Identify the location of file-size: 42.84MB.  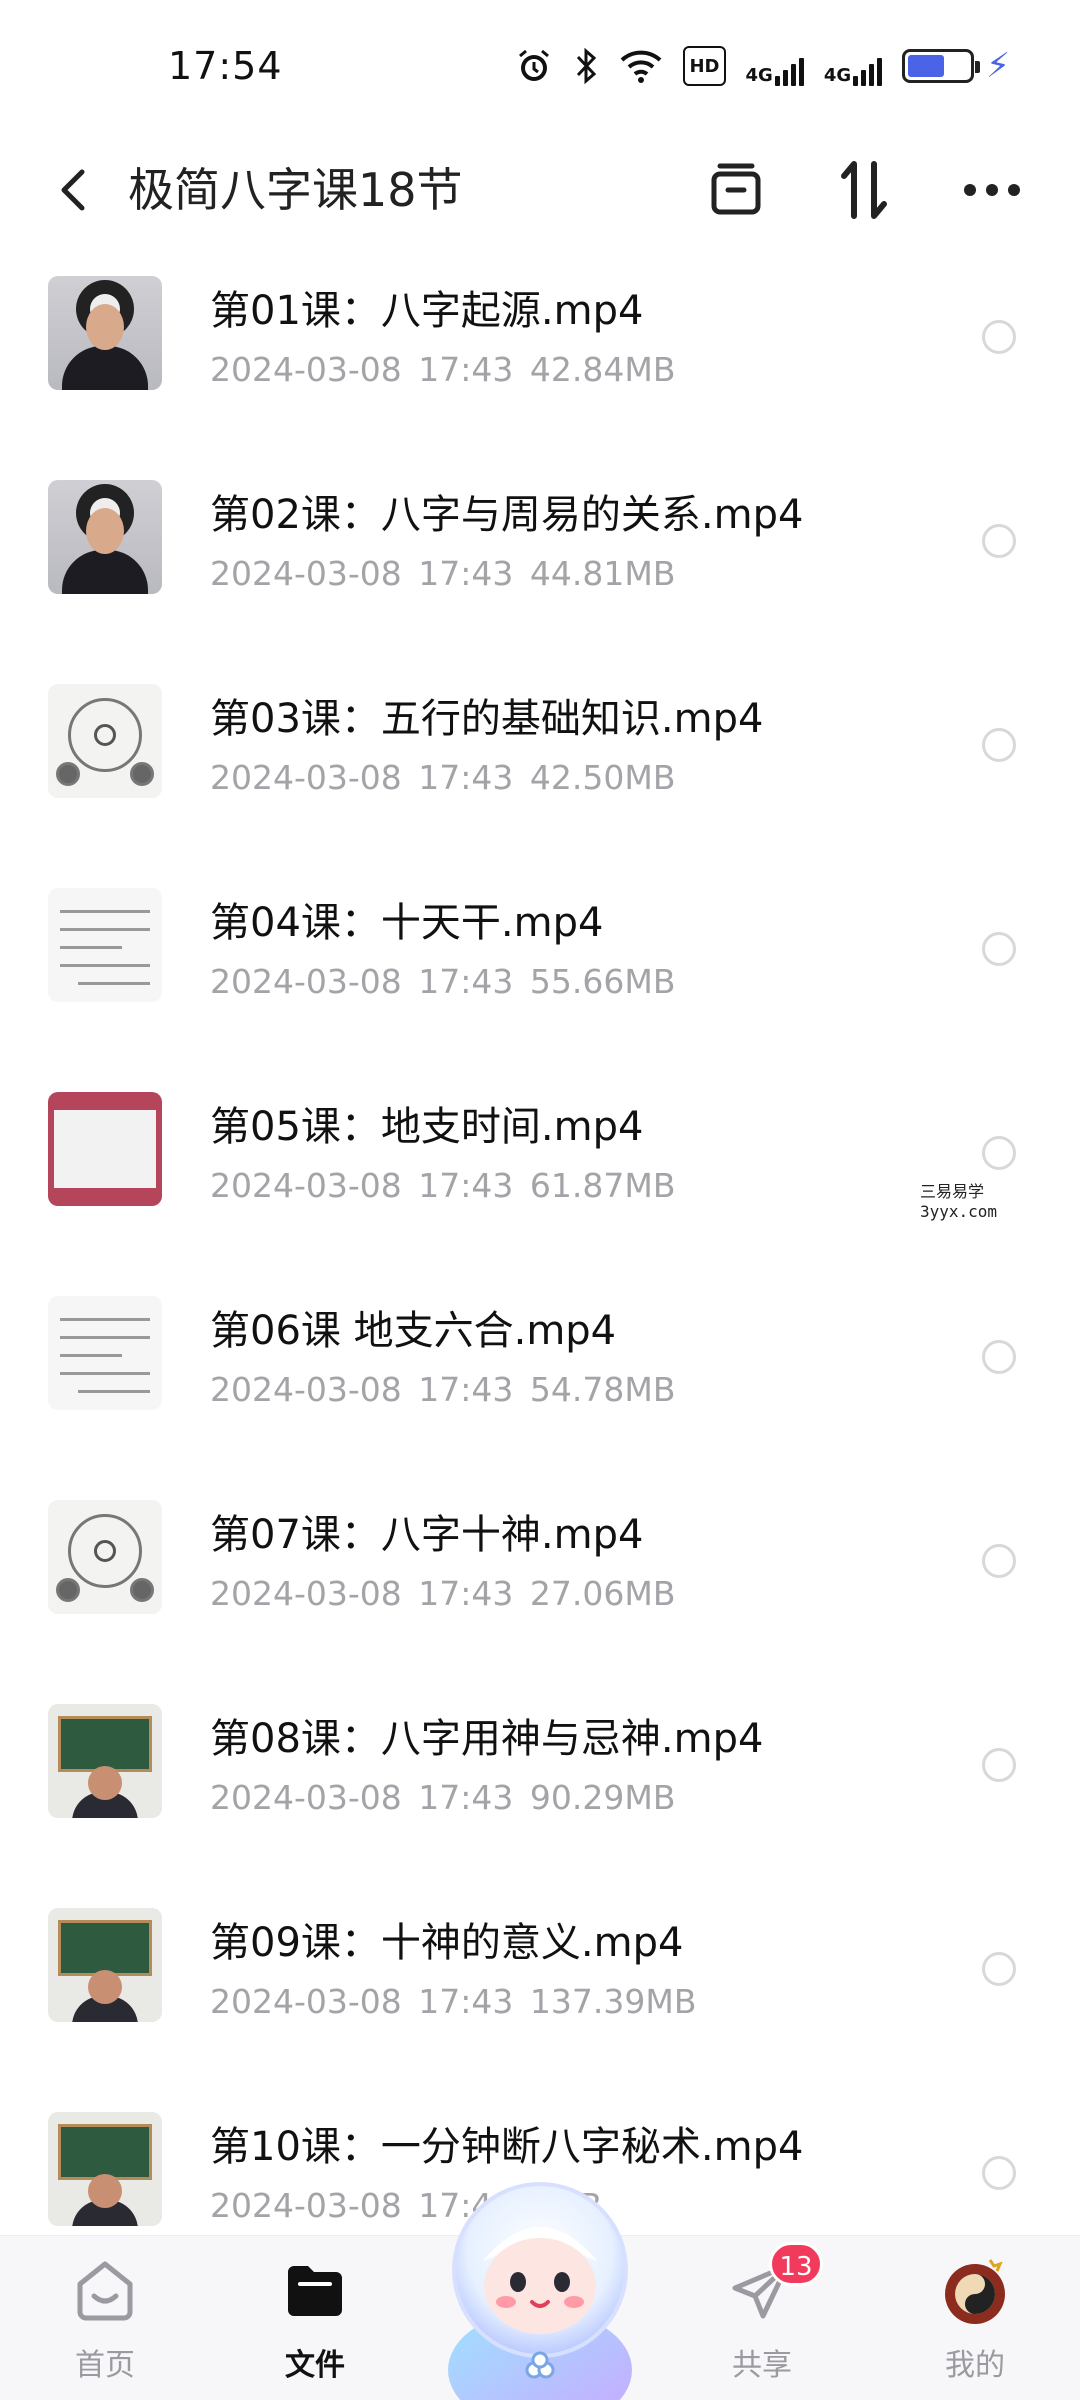
(602, 369).